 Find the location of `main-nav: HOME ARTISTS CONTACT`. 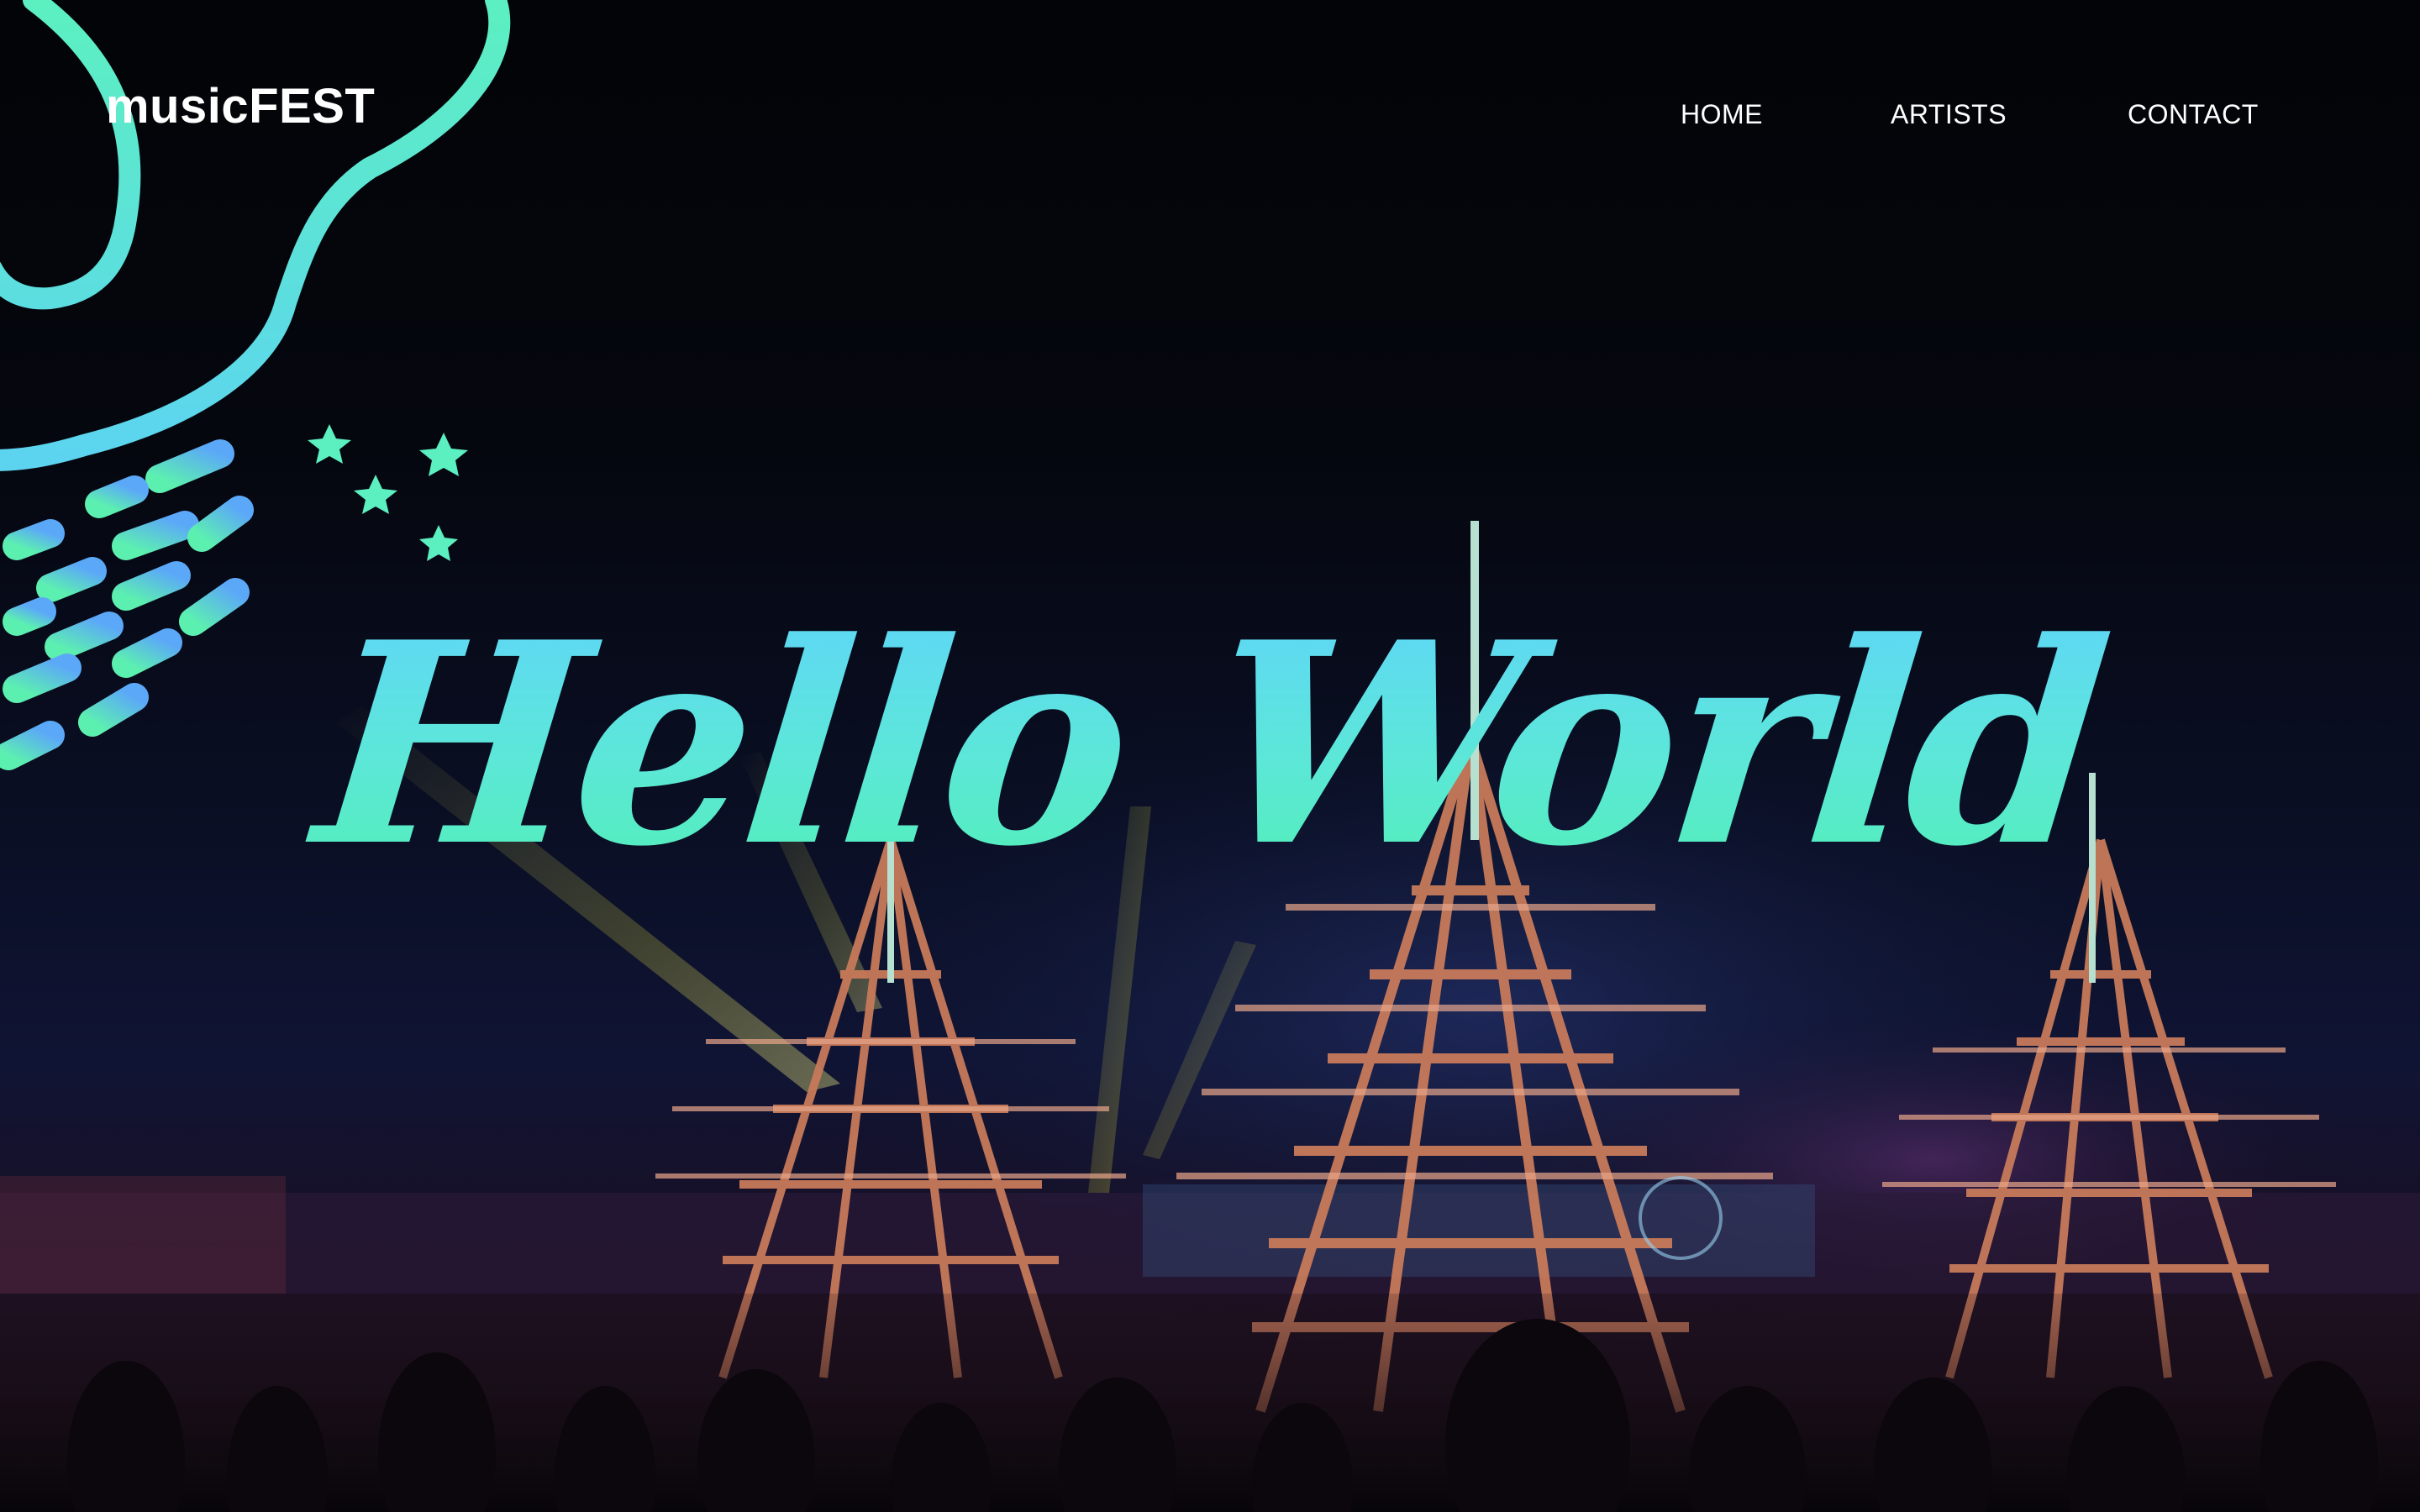

main-nav: HOME ARTISTS CONTACT is located at coordinates (1210, 126).